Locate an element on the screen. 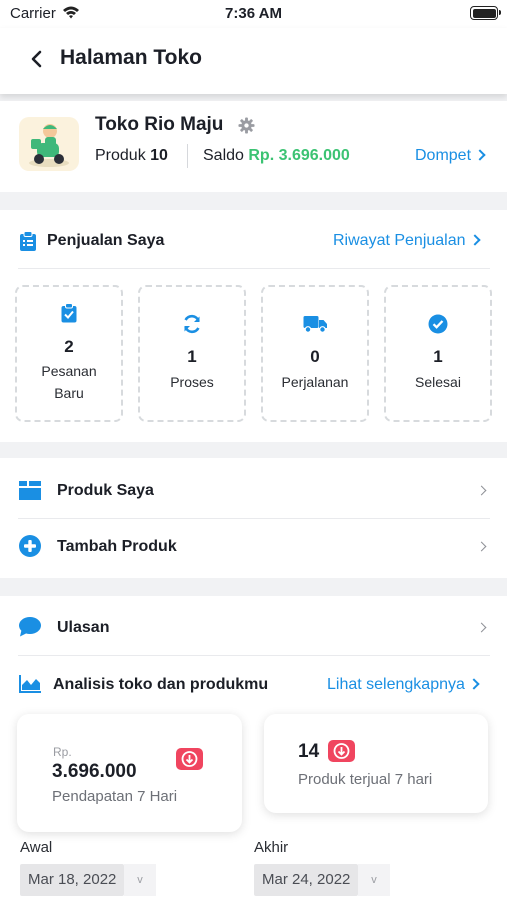  menu-label: Ulasan is located at coordinates (83, 627).